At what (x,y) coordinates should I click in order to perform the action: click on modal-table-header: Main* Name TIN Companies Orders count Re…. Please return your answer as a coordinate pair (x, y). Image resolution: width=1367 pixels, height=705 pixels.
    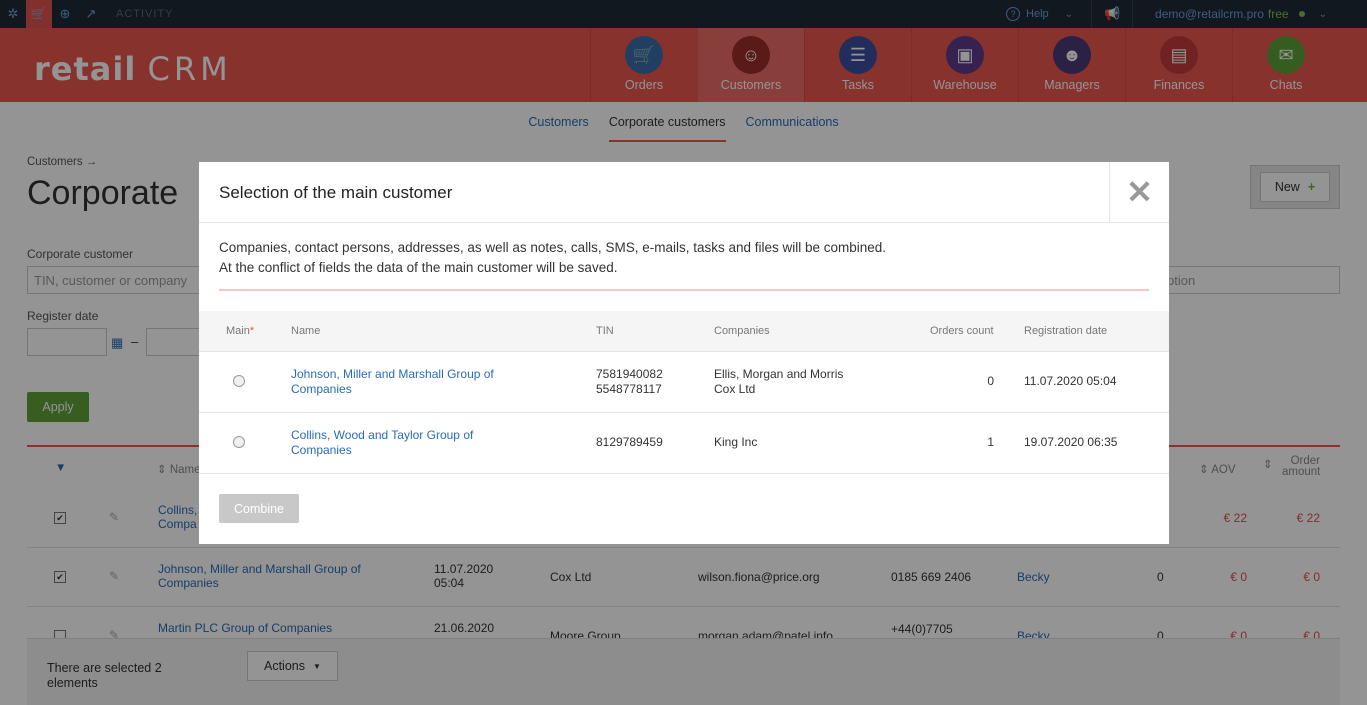
    Looking at the image, I should click on (684, 331).